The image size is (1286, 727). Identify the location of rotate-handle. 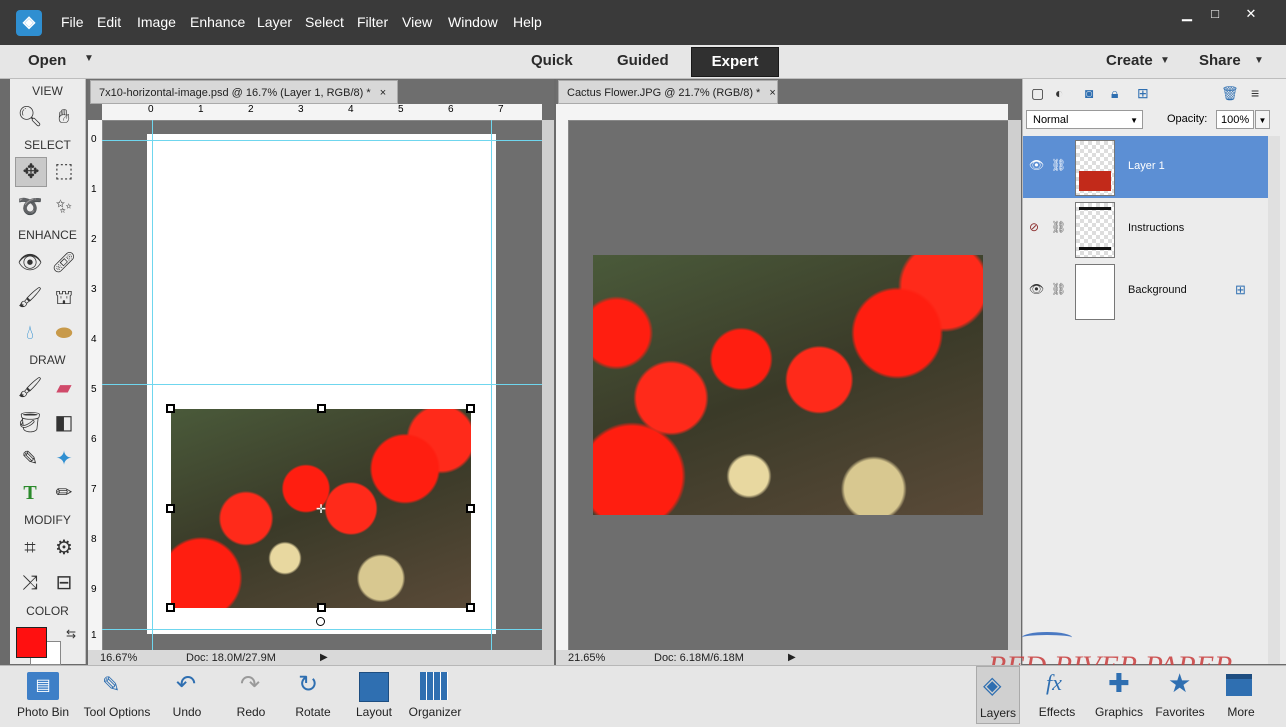
(320, 621).